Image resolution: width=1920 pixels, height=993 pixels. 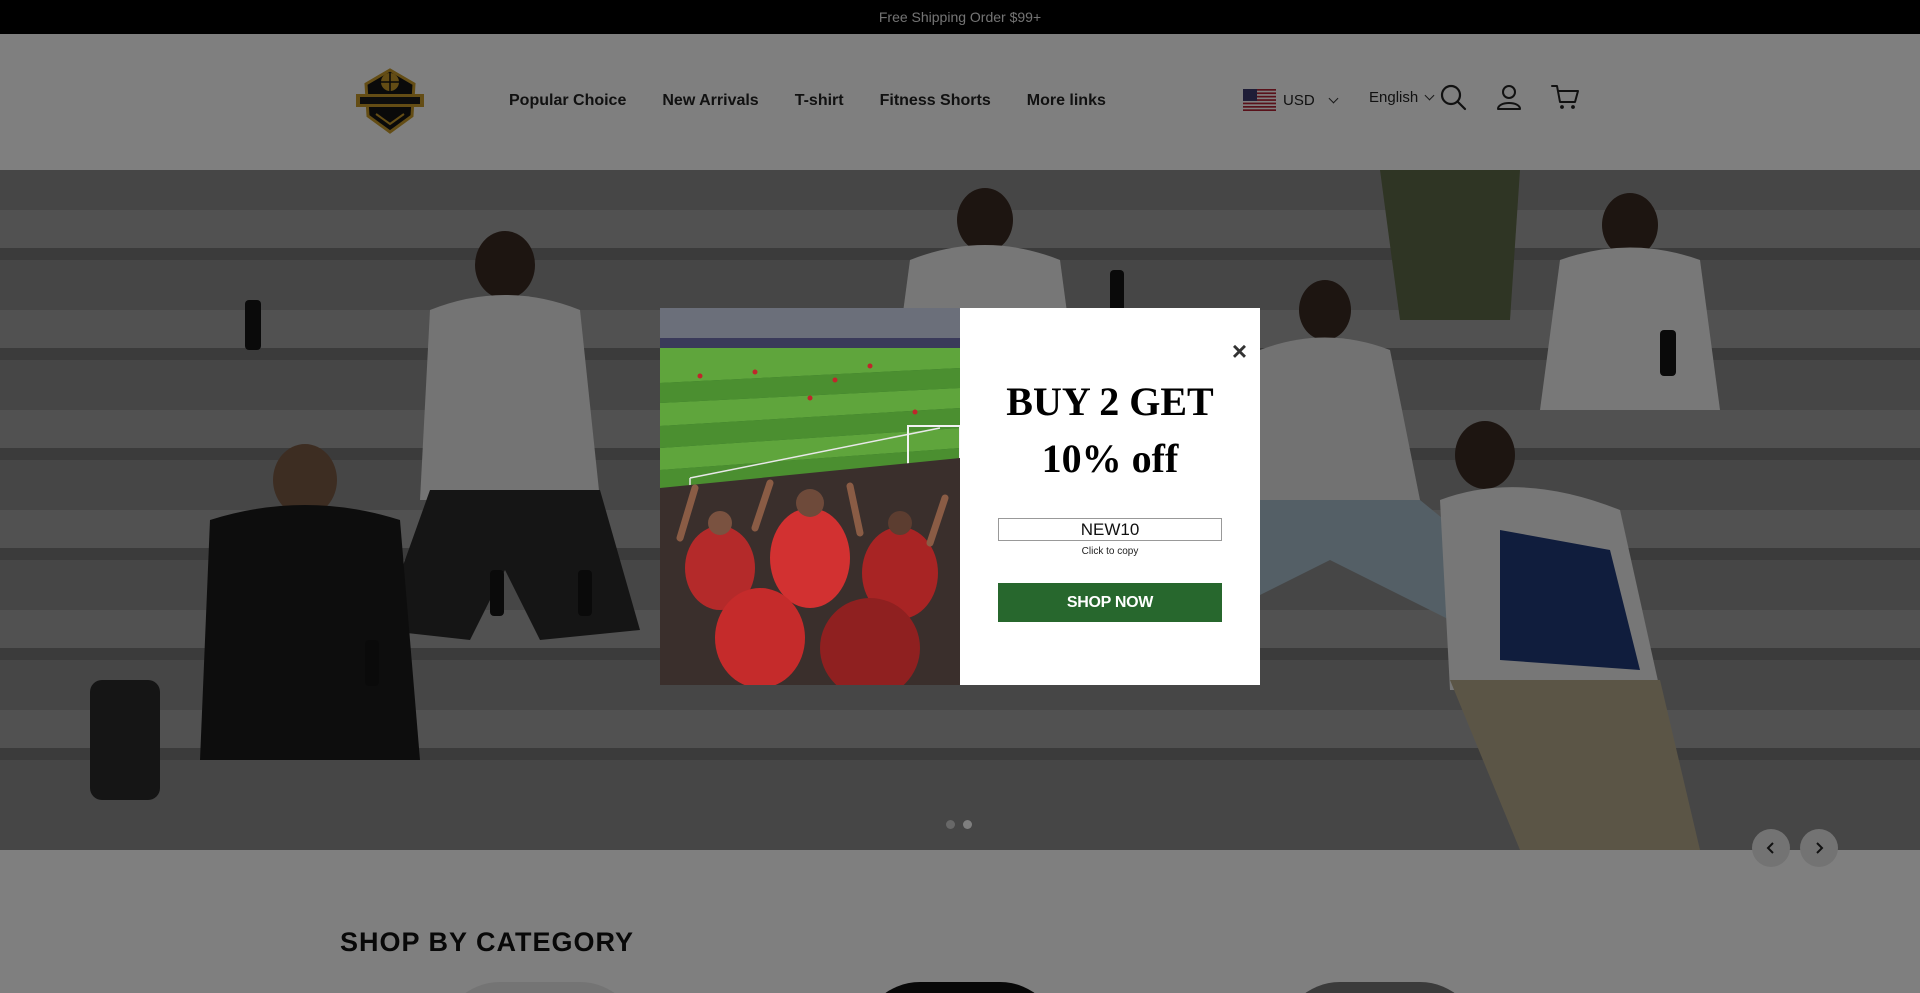 I want to click on promo-image, so click(x=810, y=496).